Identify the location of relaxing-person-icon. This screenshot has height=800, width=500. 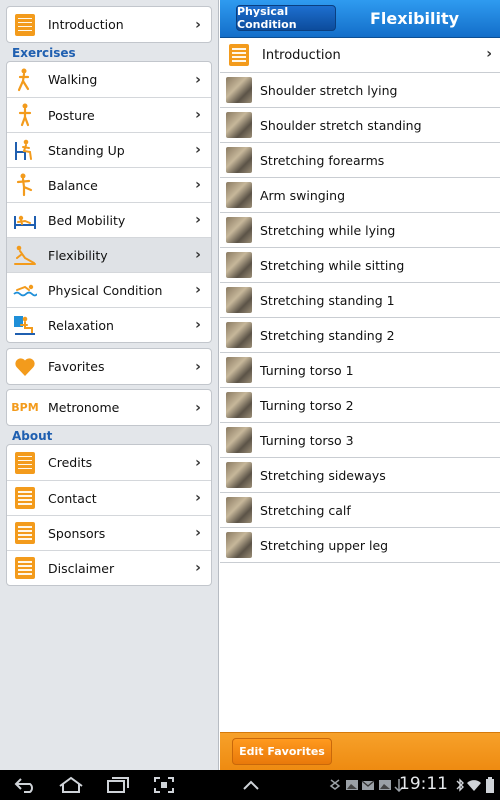
(25, 325).